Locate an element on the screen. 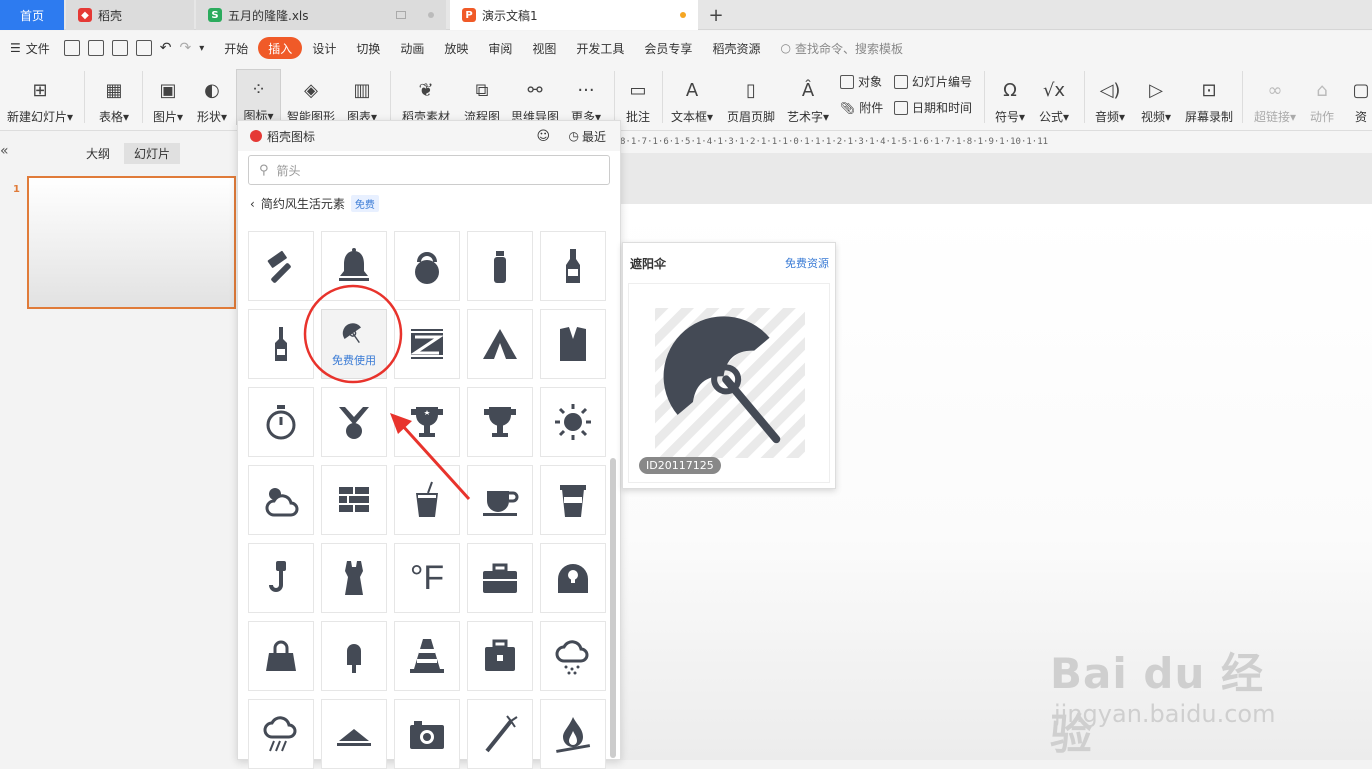 Image resolution: width=1372 pixels, height=769 pixels. flowchart-button: ⧉ 流程图 is located at coordinates (482, 97).